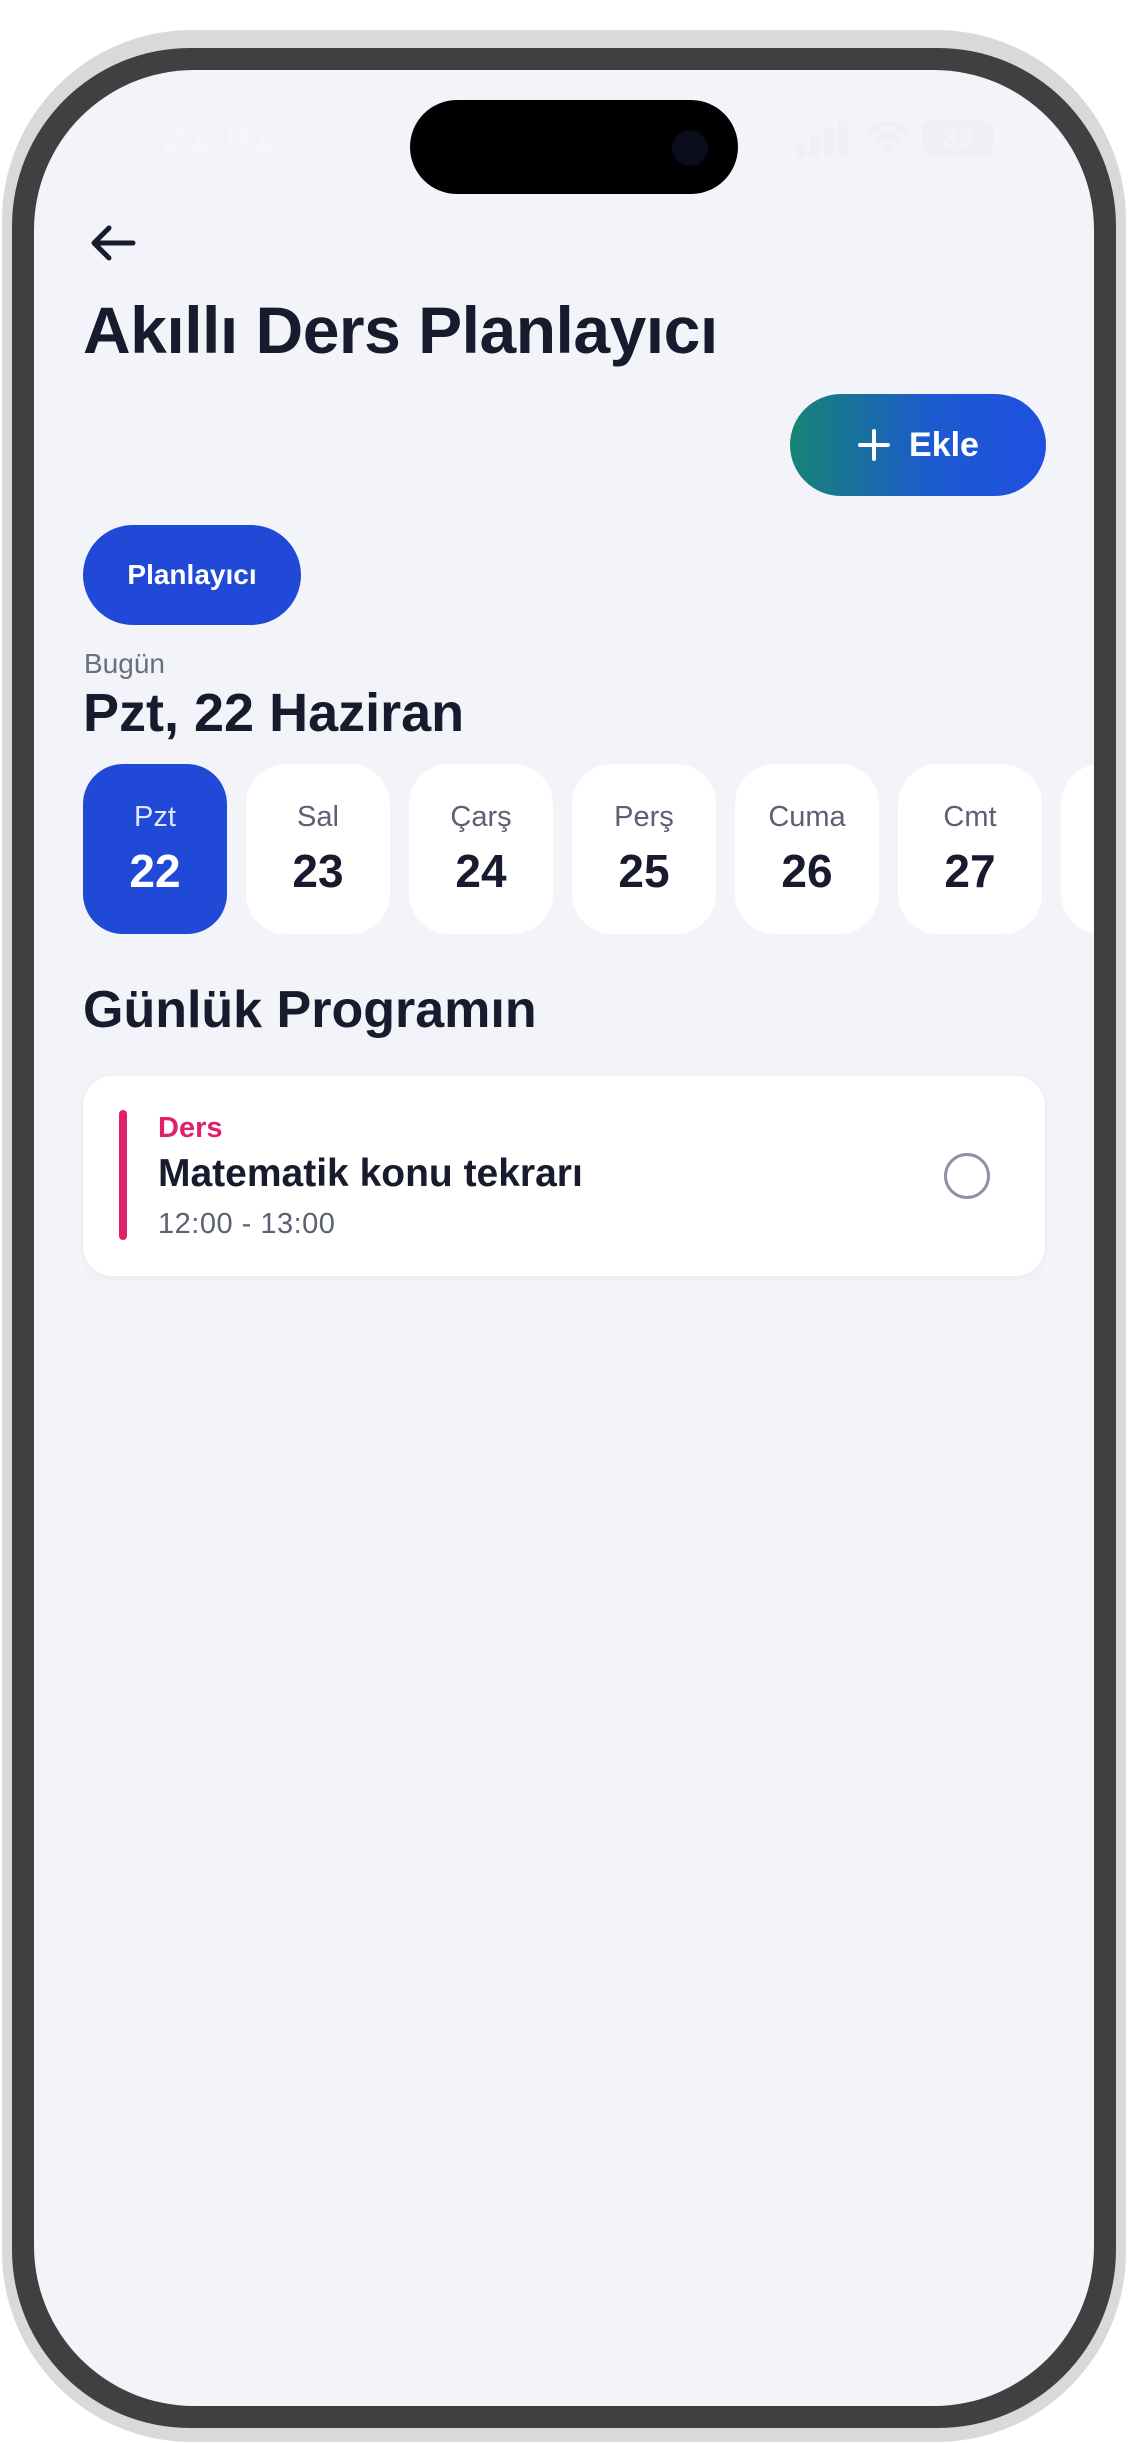  I want to click on day-chip-fri: Cuma 26, so click(807, 849).